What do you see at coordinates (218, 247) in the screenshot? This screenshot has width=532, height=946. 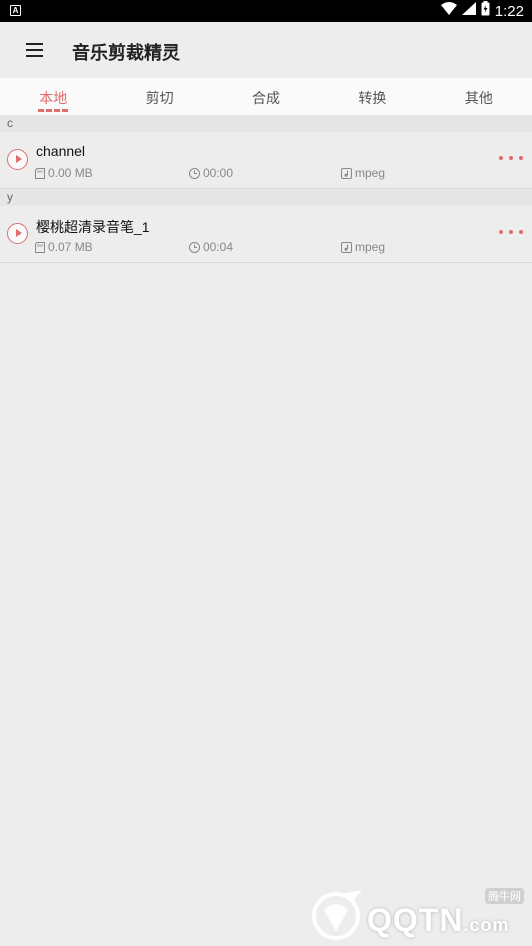 I see `duration-value: 00:04` at bounding box center [218, 247].